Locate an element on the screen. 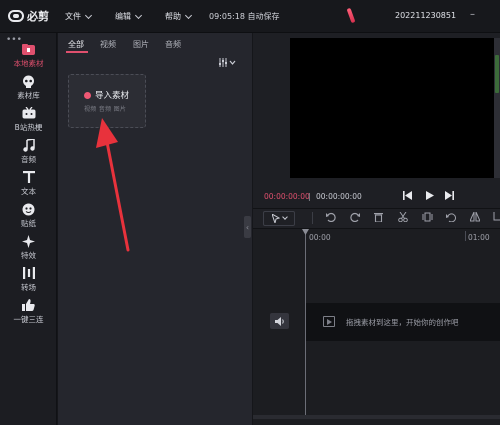  tool-label: 文本 is located at coordinates (28, 191).